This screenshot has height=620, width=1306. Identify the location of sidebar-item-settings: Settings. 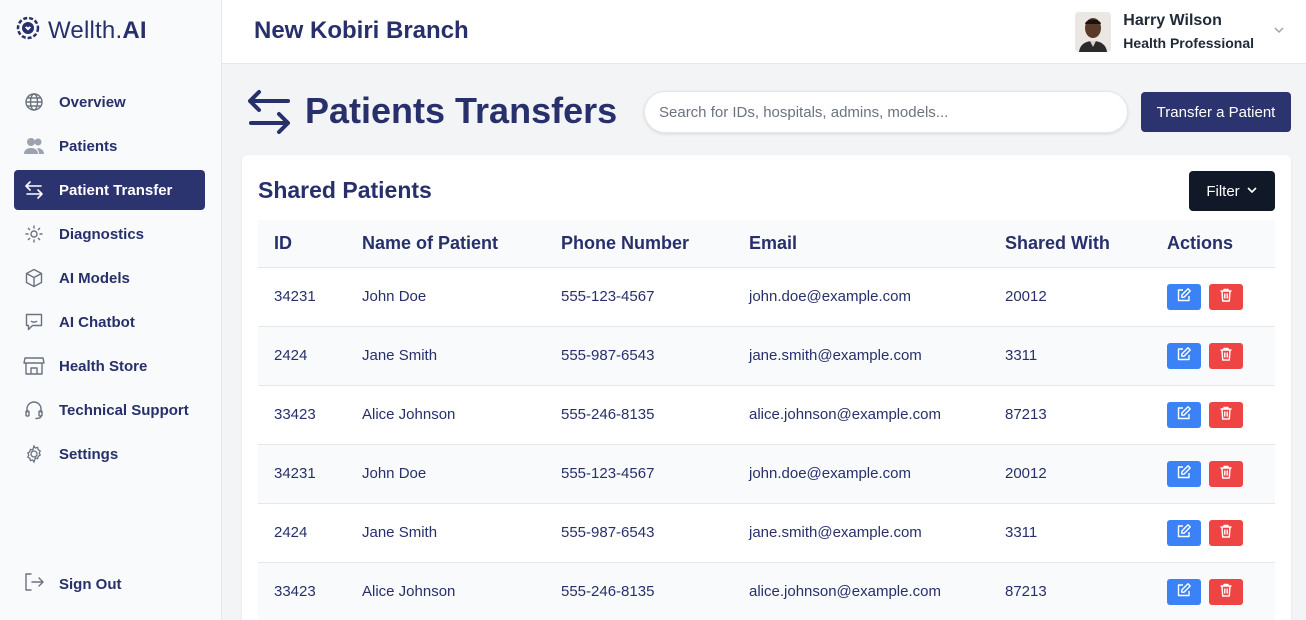
(109, 454).